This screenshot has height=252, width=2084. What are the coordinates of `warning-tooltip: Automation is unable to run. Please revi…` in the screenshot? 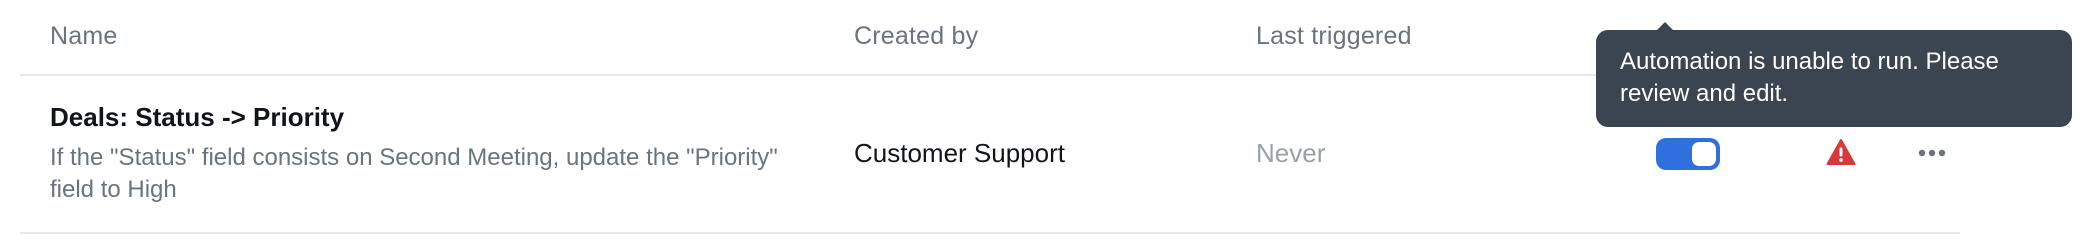 It's located at (1834, 78).